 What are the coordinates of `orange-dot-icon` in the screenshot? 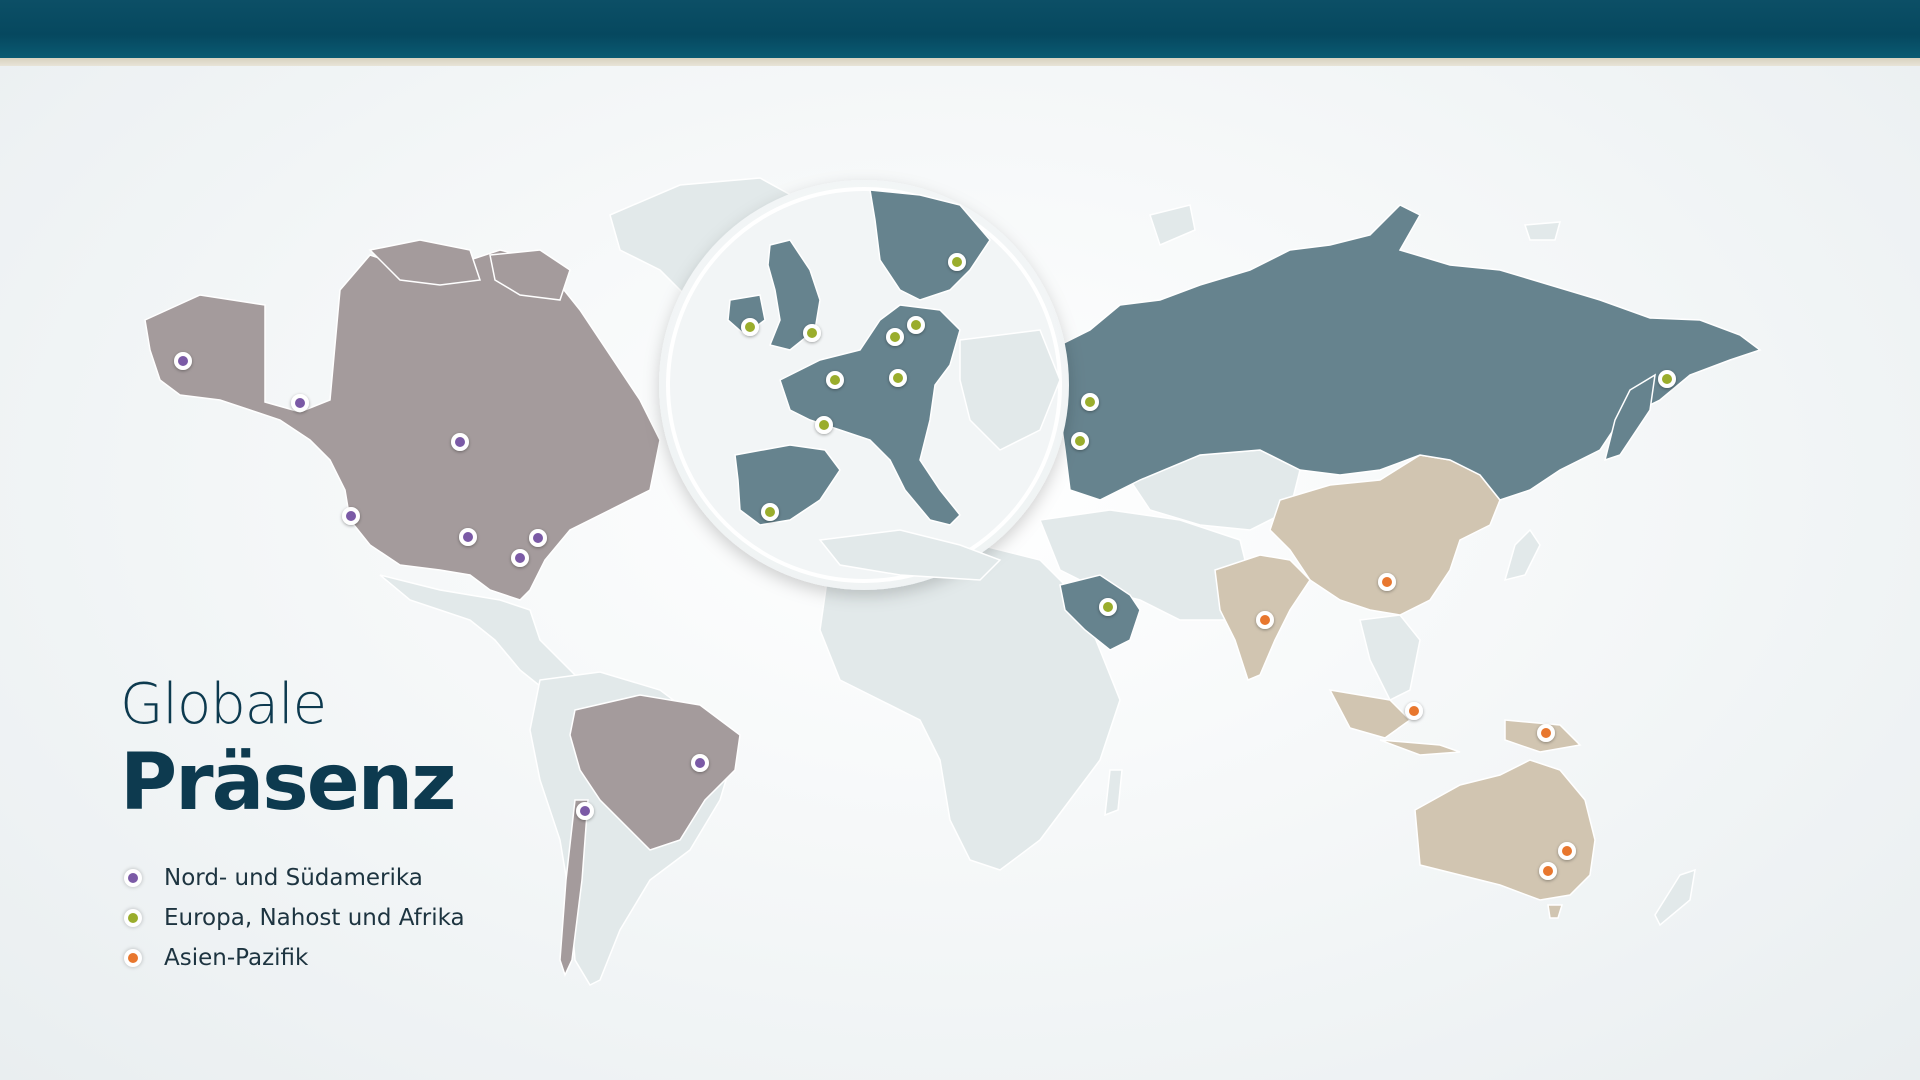 It's located at (133, 958).